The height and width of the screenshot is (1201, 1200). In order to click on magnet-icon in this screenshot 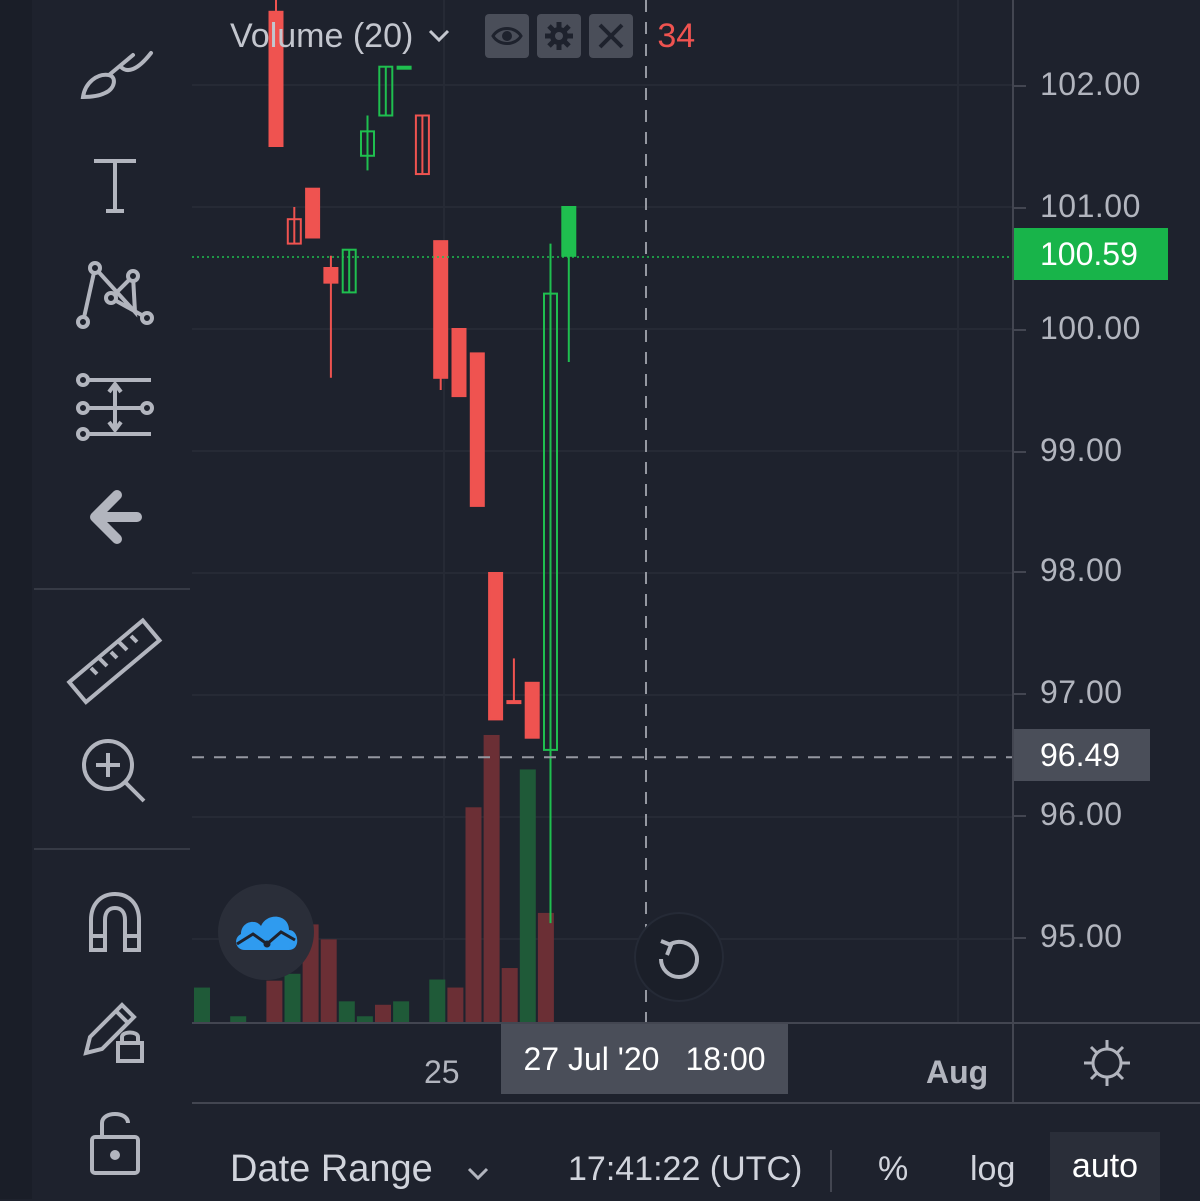, I will do `click(115, 921)`.